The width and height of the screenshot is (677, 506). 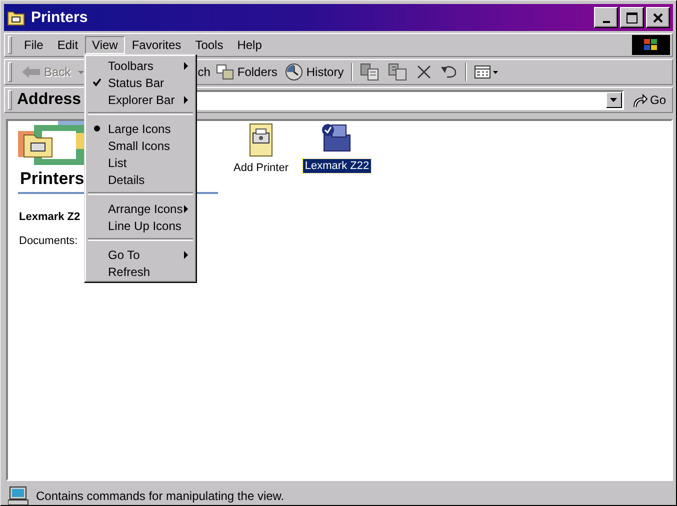 What do you see at coordinates (140, 65) in the screenshot?
I see `menu-option: Toolbars` at bounding box center [140, 65].